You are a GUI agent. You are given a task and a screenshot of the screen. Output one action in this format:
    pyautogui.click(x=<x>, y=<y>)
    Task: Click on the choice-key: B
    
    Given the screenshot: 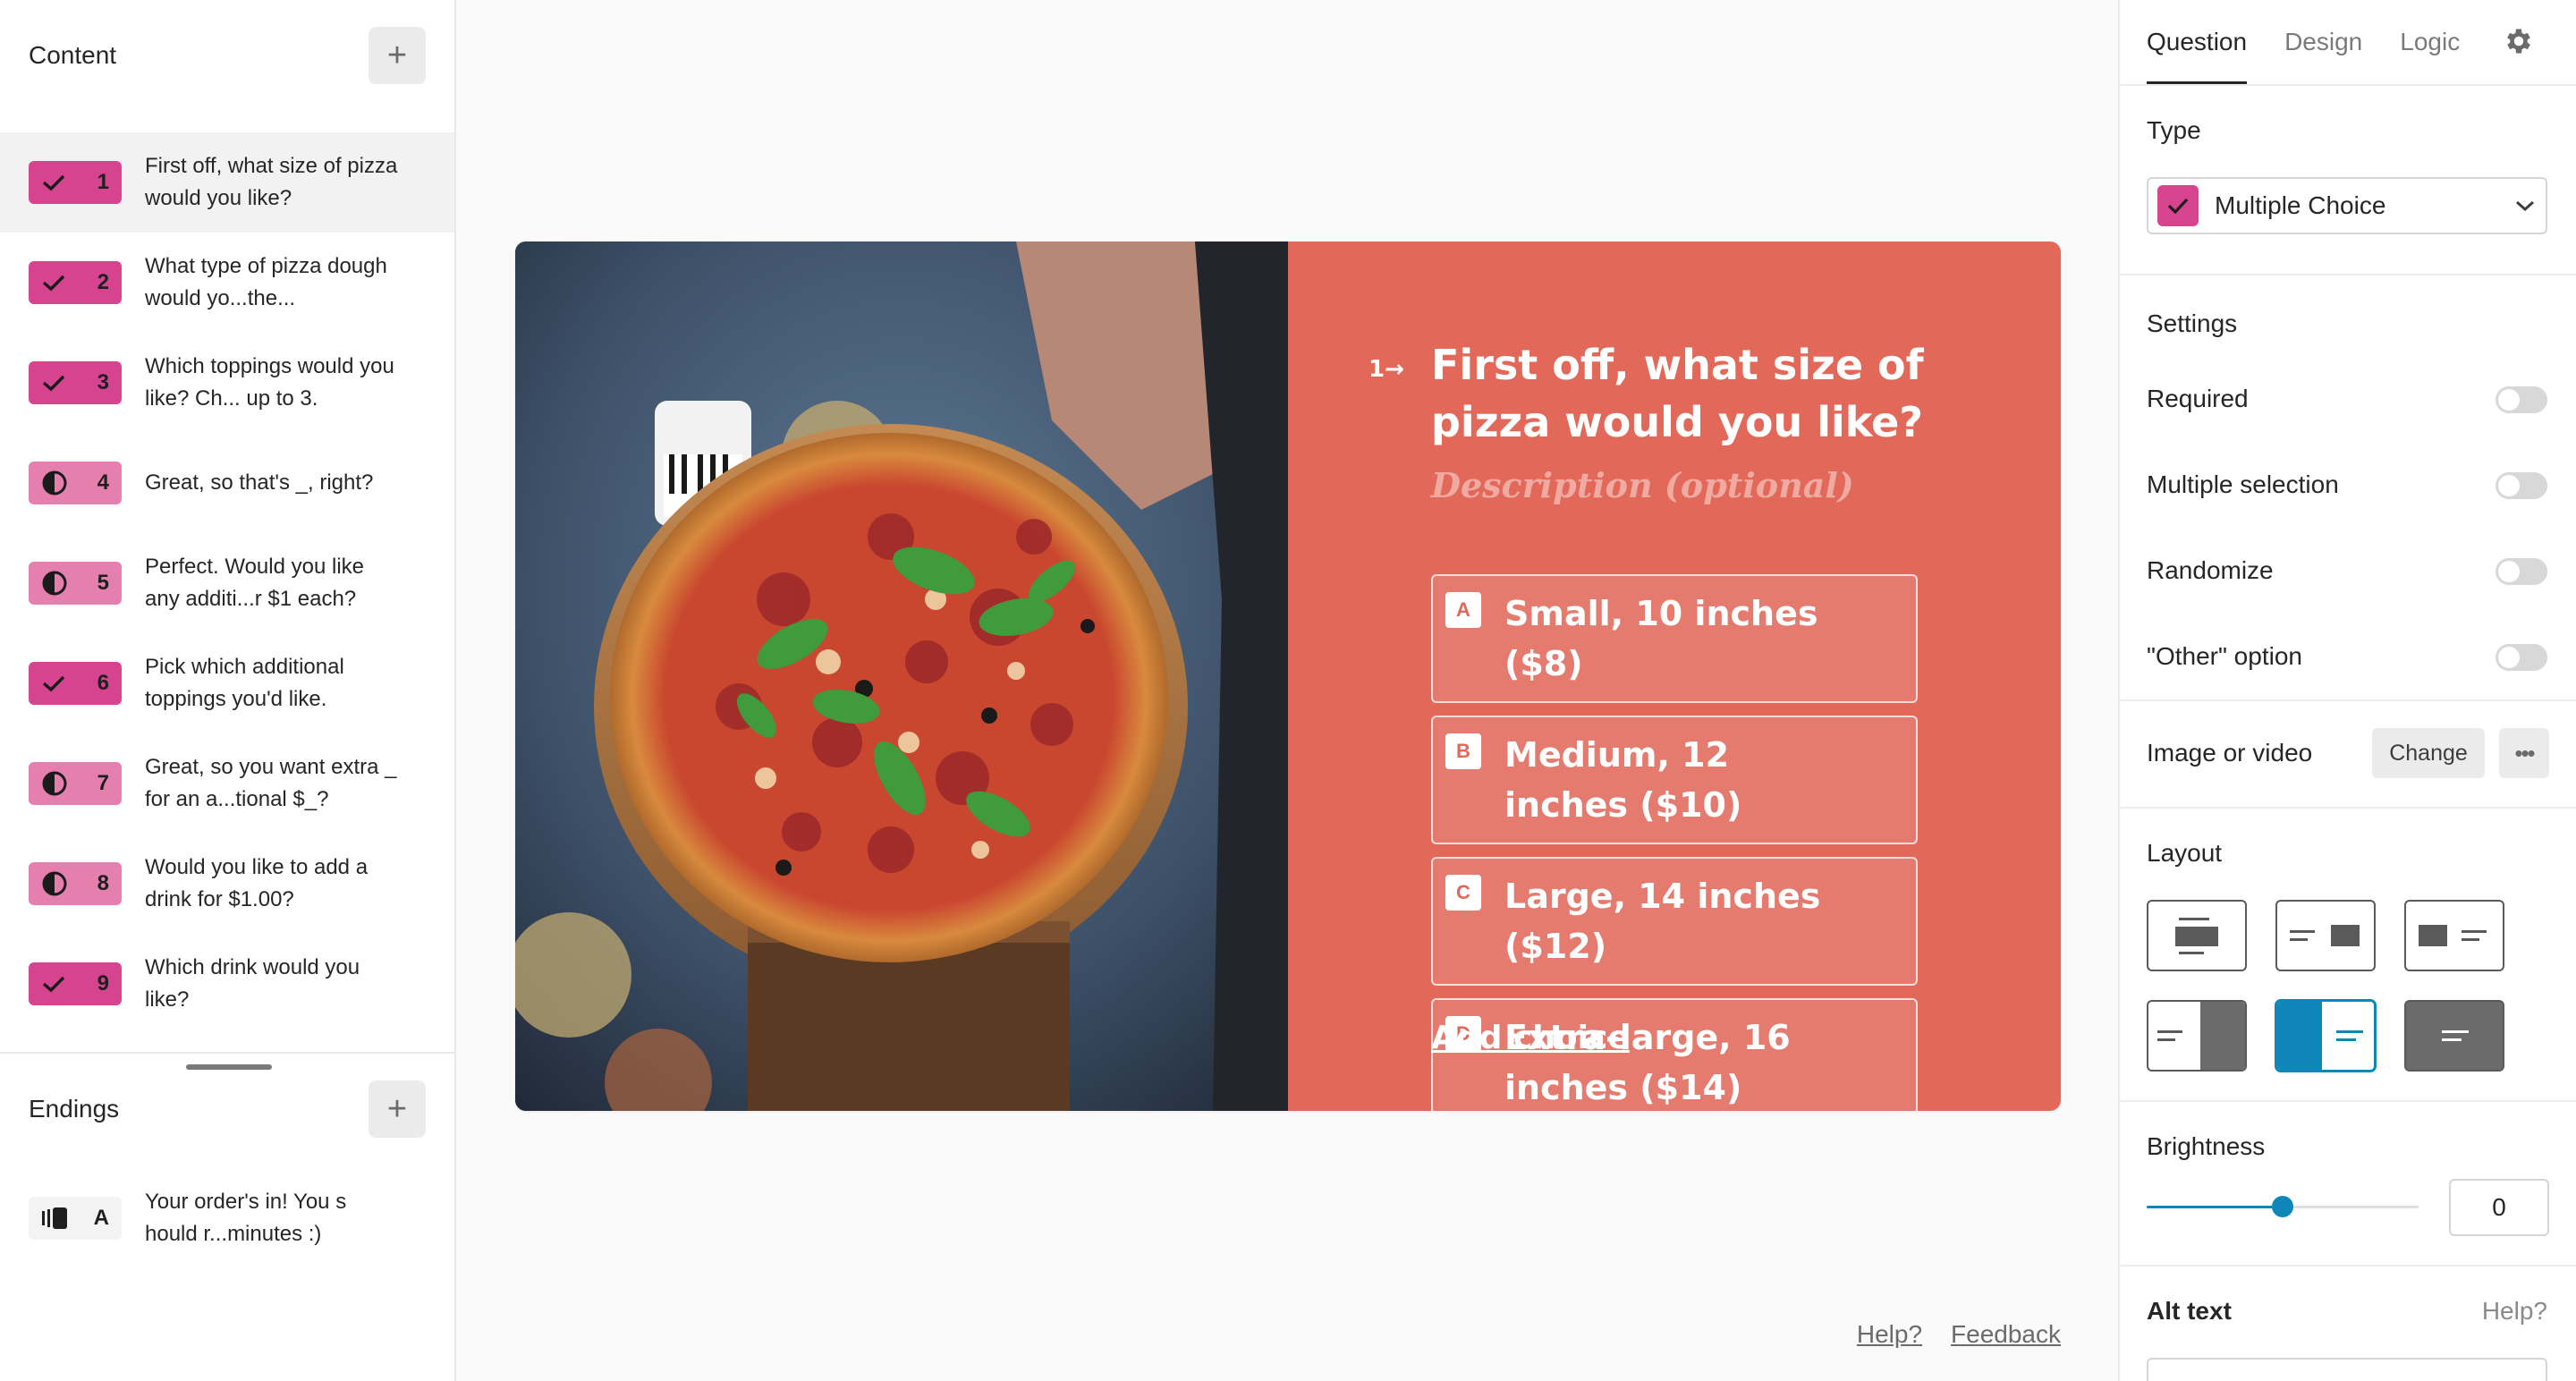 What is the action you would take?
    pyautogui.click(x=1463, y=751)
    